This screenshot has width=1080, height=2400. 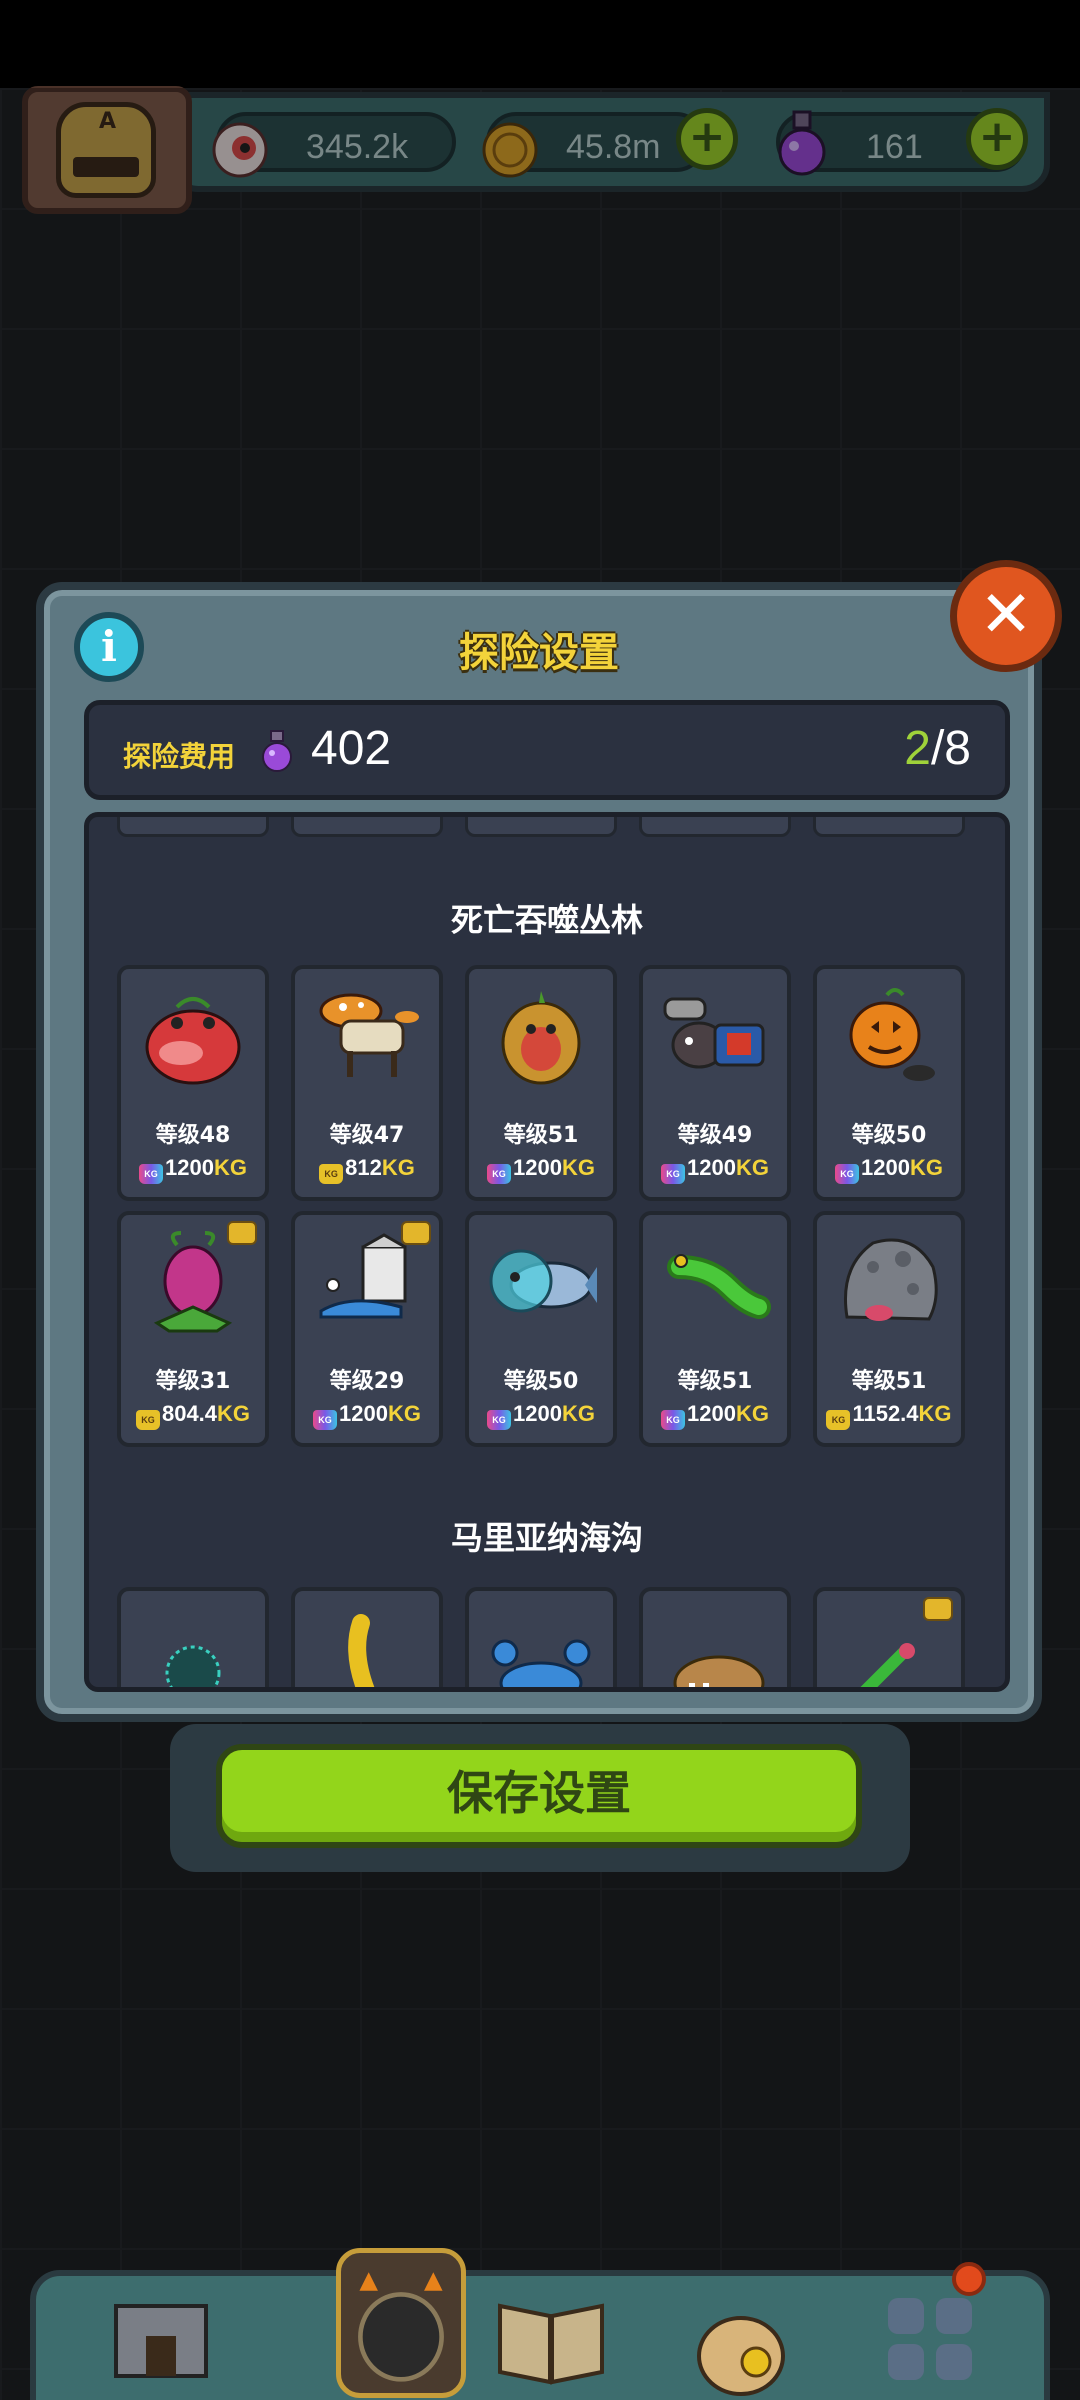 I want to click on rock-monster-icon, so click(x=890, y=1279).